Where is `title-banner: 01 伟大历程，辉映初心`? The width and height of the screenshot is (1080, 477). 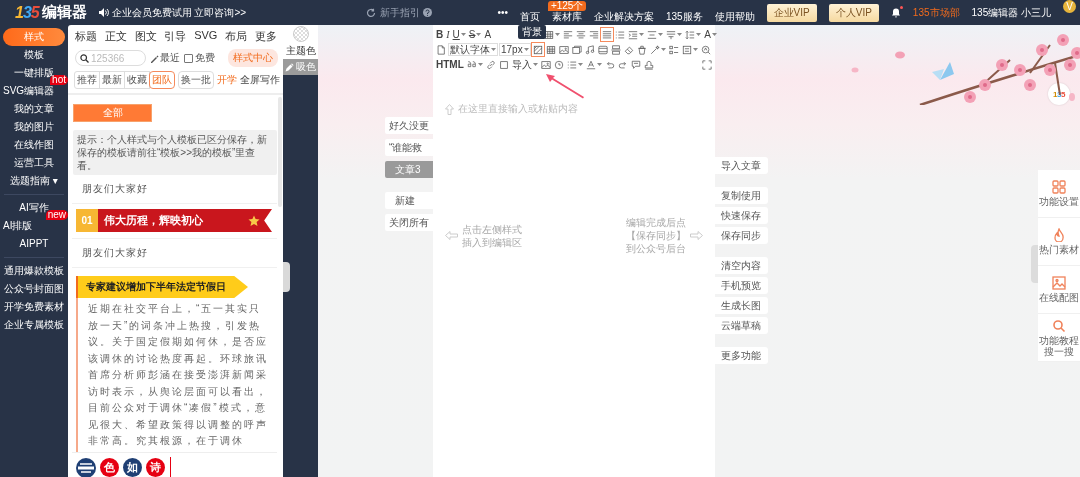
title-banner: 01 伟大历程，辉映初心 is located at coordinates (174, 220).